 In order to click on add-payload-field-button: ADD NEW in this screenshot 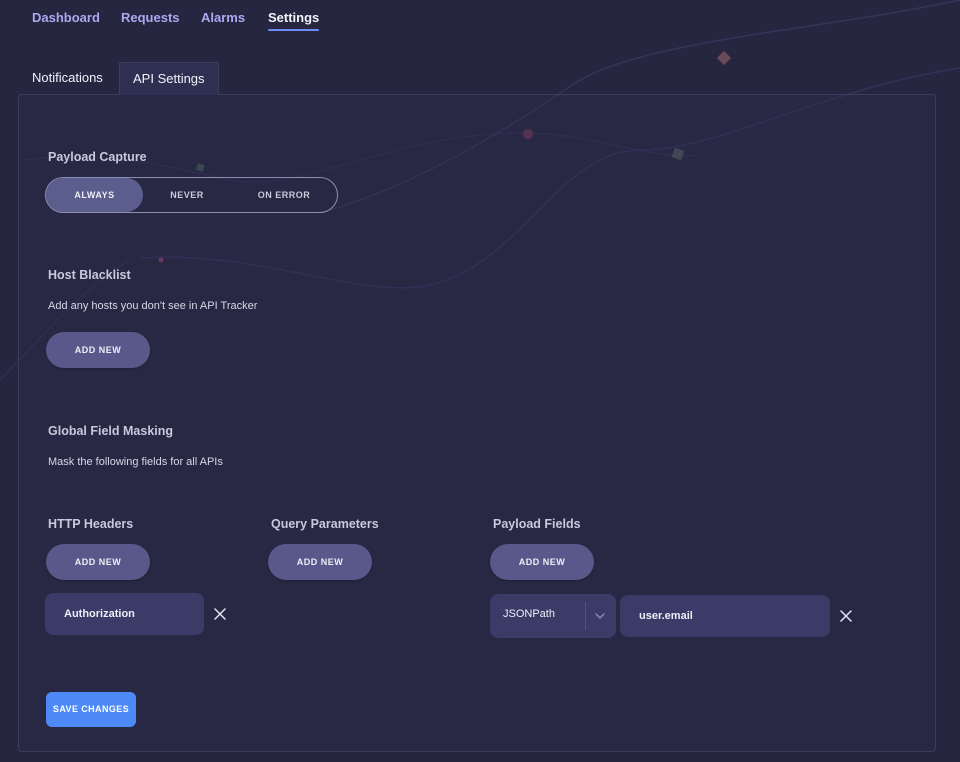, I will do `click(542, 562)`.